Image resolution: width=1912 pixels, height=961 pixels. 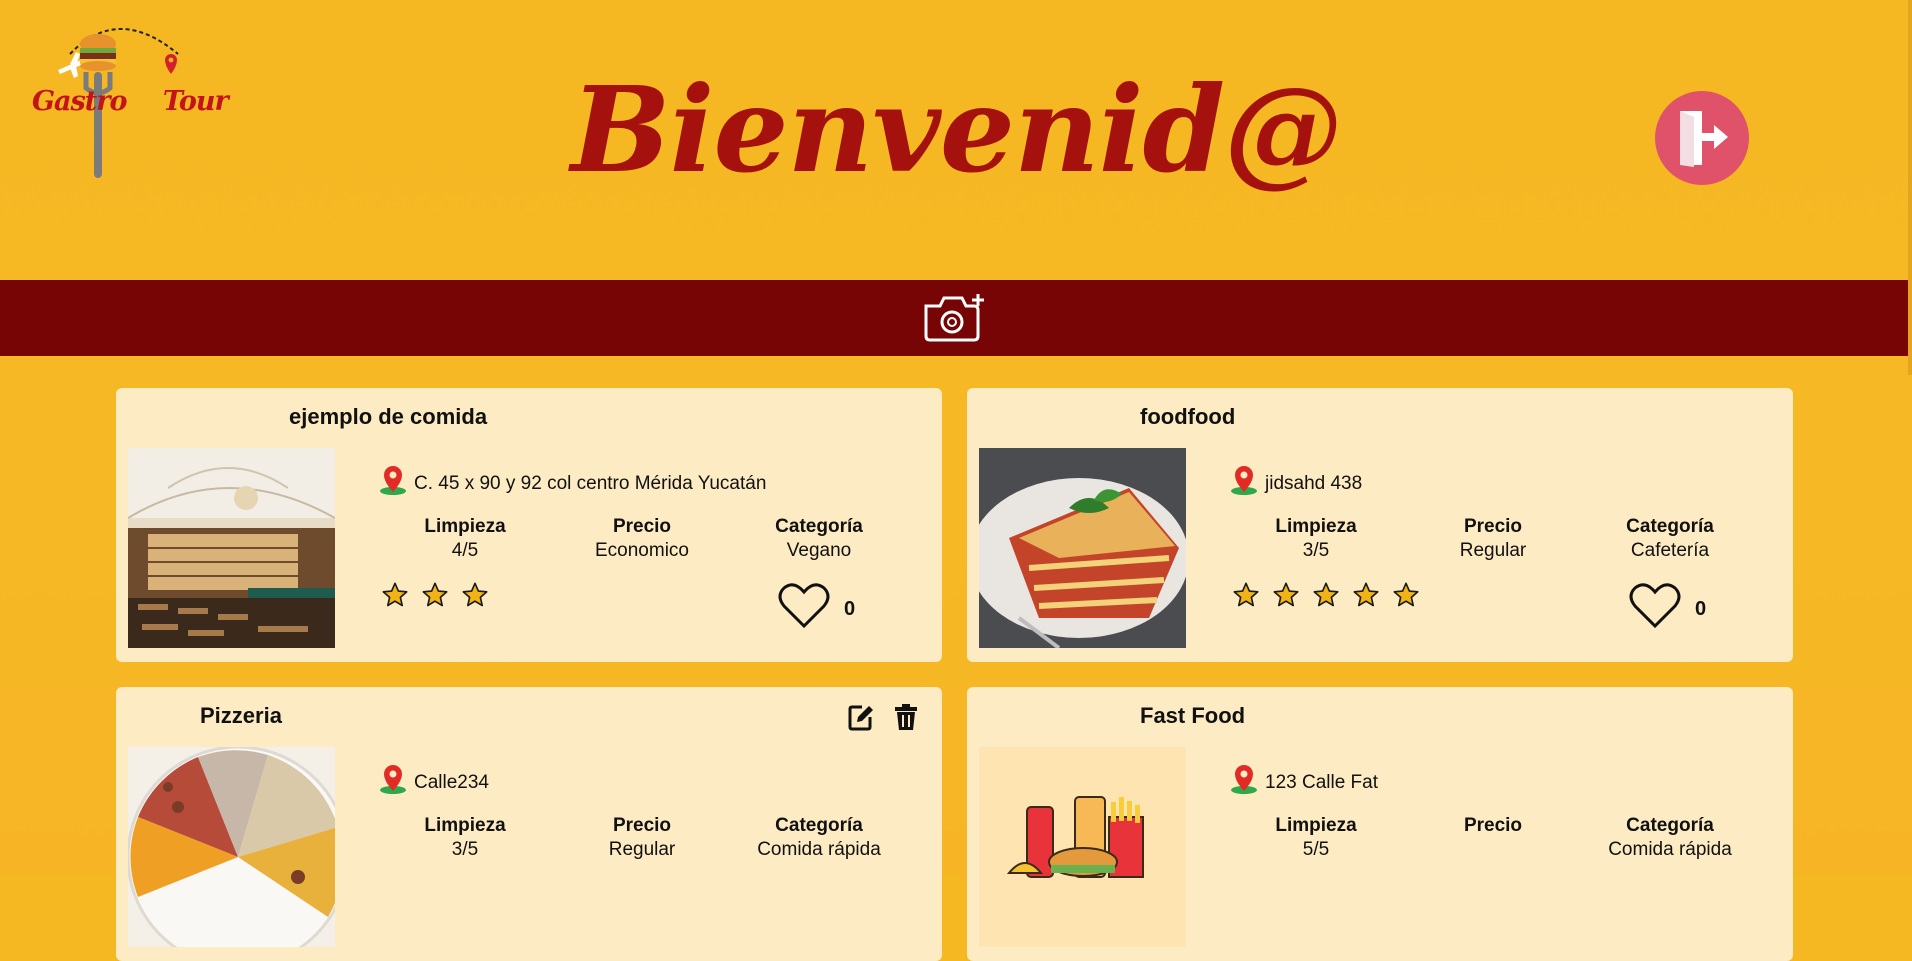 What do you see at coordinates (451, 782) in the screenshot?
I see `address-text: Calle234` at bounding box center [451, 782].